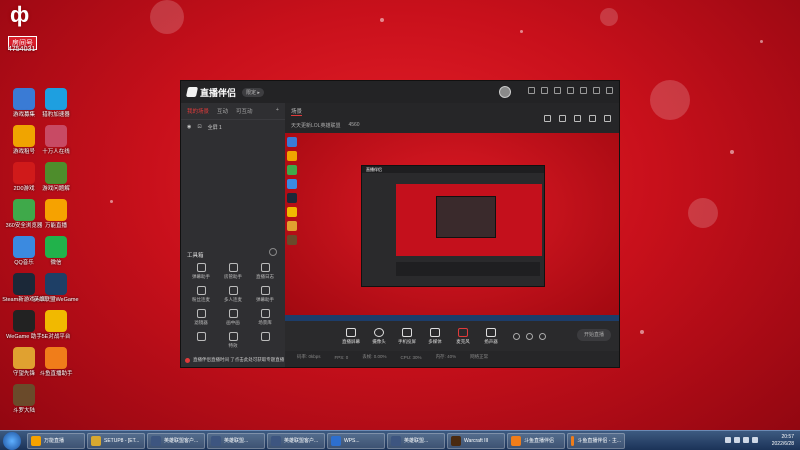  What do you see at coordinates (277, 111) in the screenshot?
I see `add-scene-icon: +` at bounding box center [277, 111].